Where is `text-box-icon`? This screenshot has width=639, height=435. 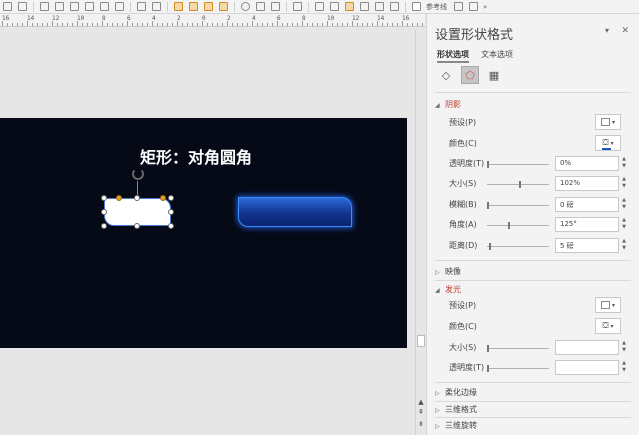 text-box-icon is located at coordinates (364, 6).